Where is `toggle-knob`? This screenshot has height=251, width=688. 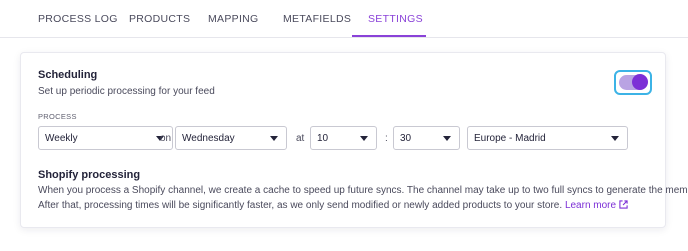
toggle-knob is located at coordinates (640, 82).